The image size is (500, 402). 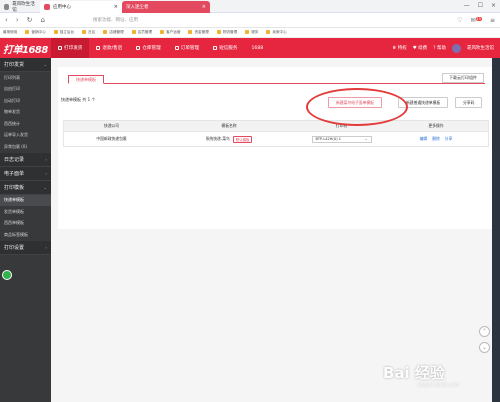 What do you see at coordinates (170, 32) in the screenshot?
I see `bookmark-item: 客户运营` at bounding box center [170, 32].